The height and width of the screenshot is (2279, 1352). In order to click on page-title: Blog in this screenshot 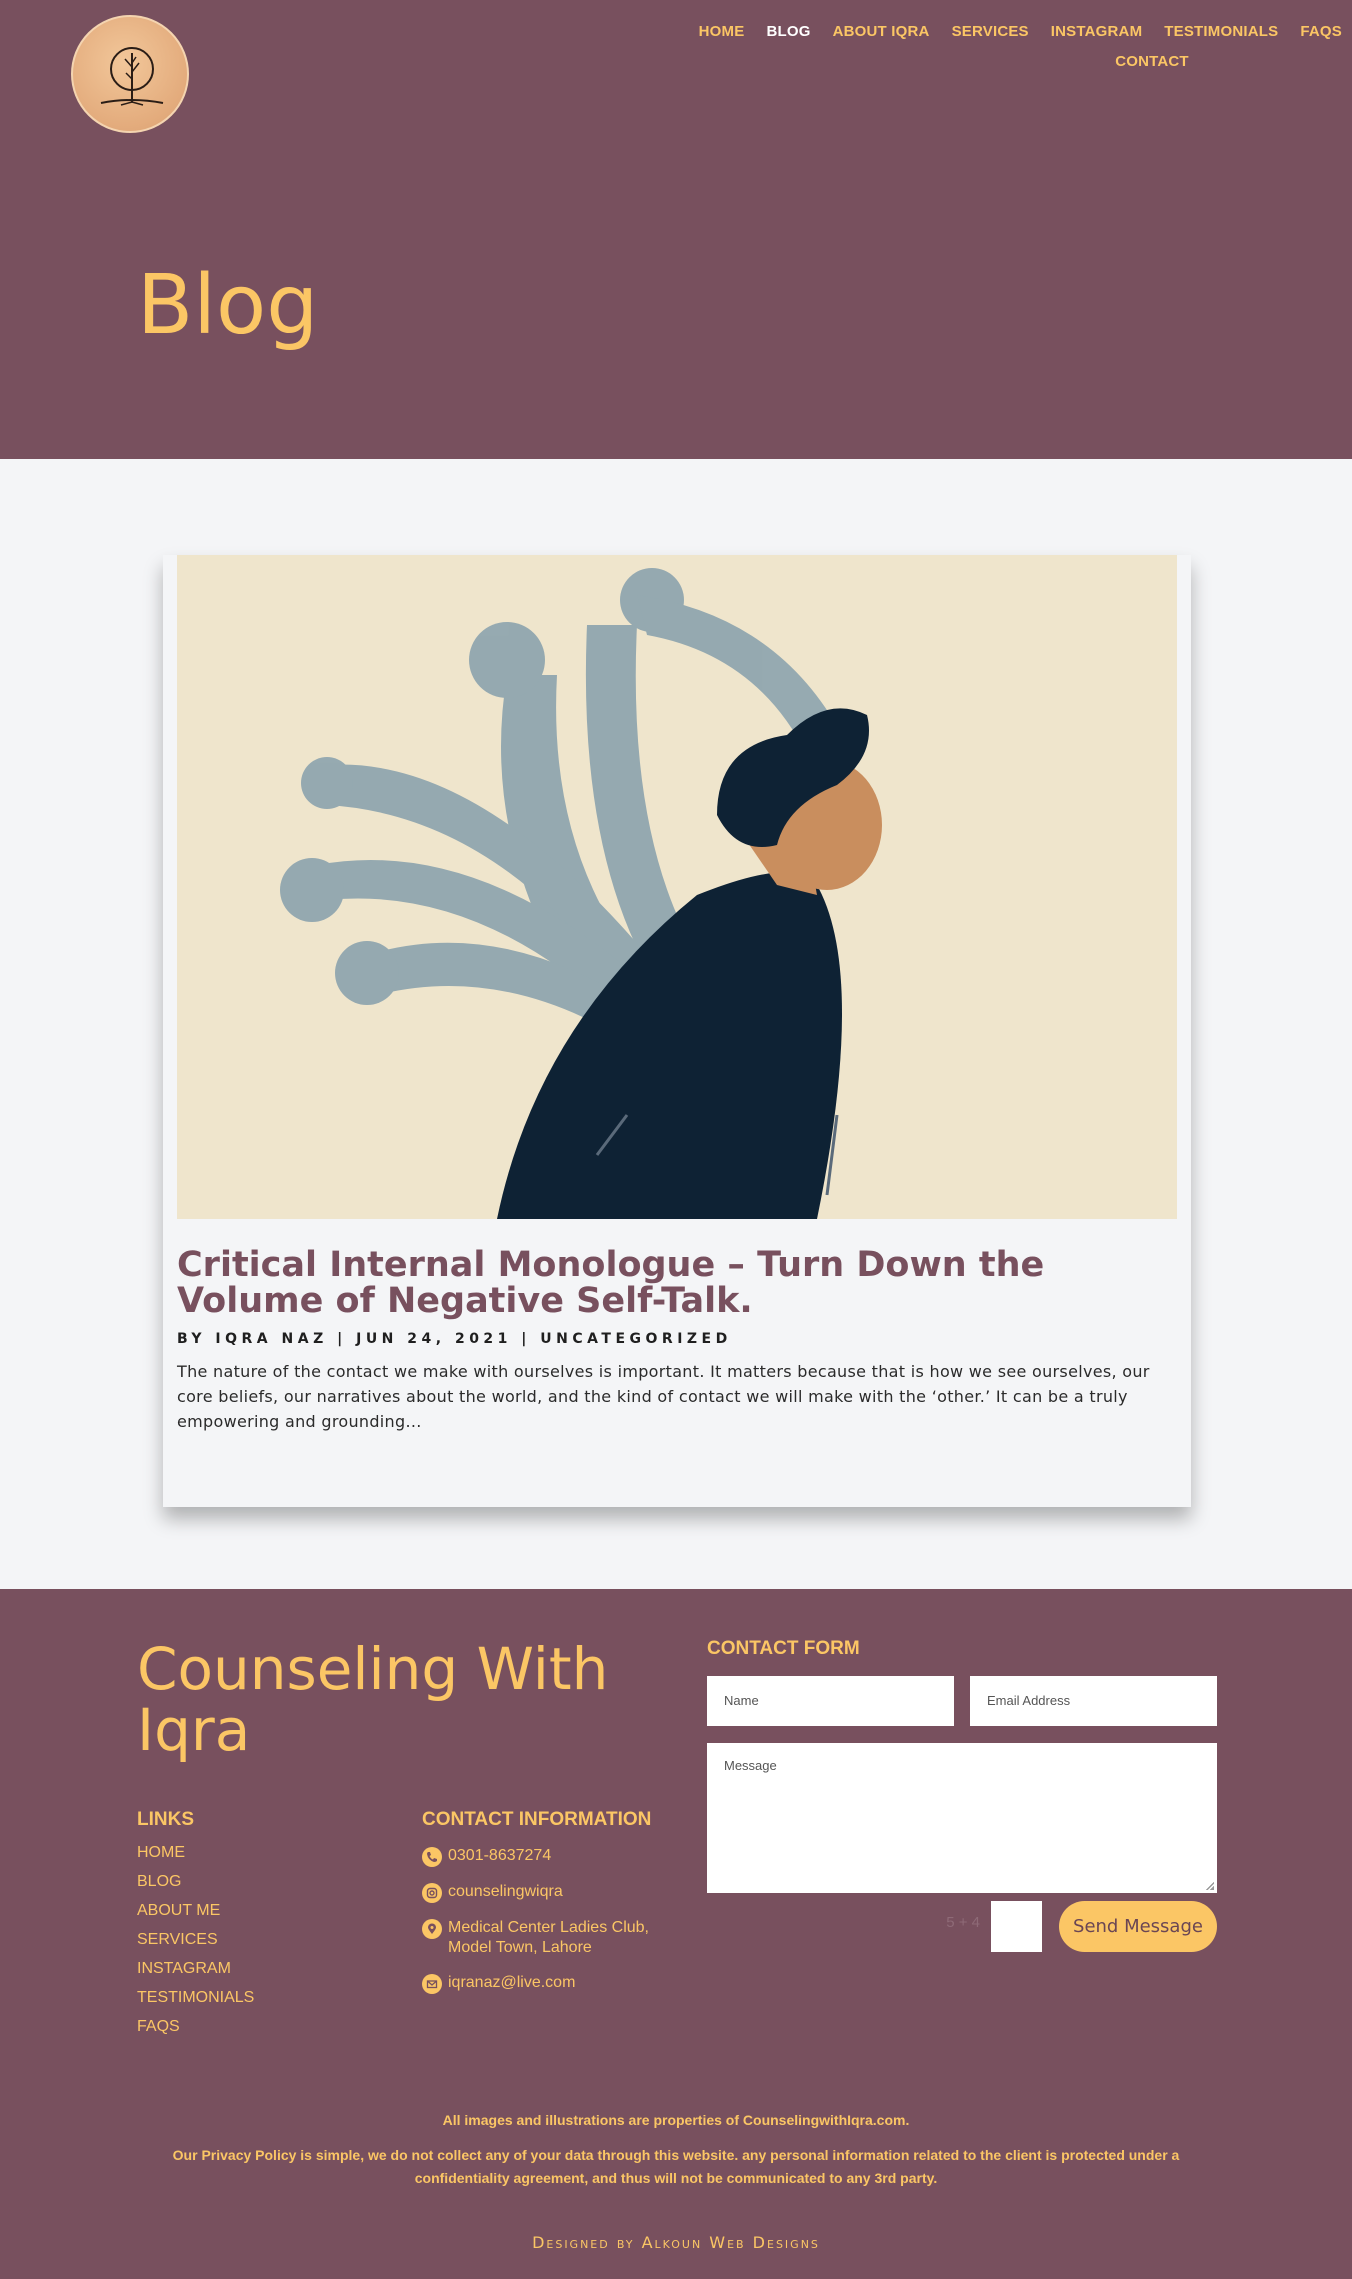, I will do `click(228, 305)`.